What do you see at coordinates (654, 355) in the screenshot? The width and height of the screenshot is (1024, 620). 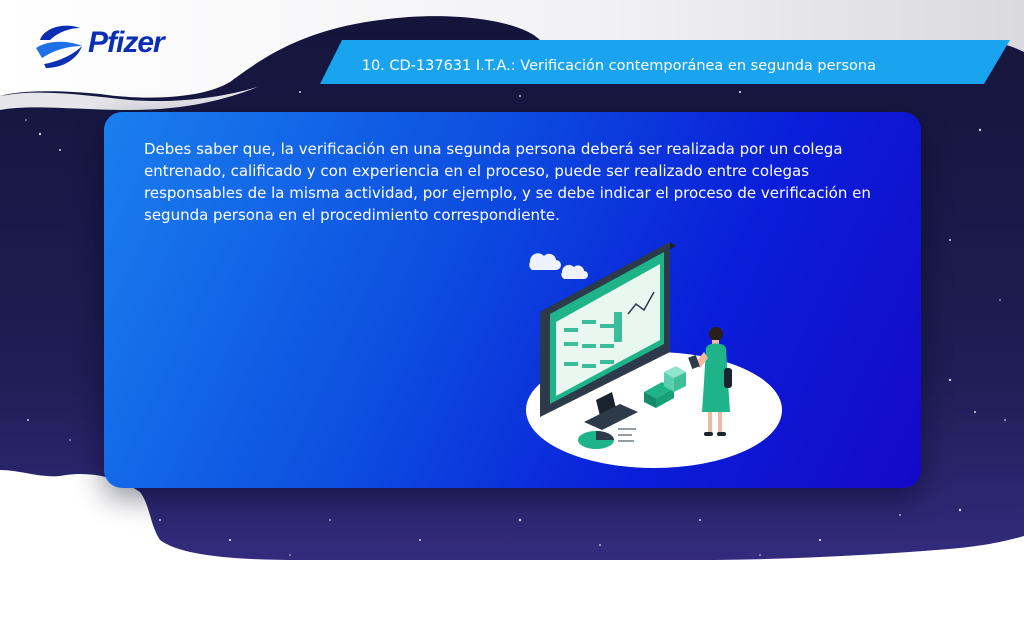 I see `verification-illustration` at bounding box center [654, 355].